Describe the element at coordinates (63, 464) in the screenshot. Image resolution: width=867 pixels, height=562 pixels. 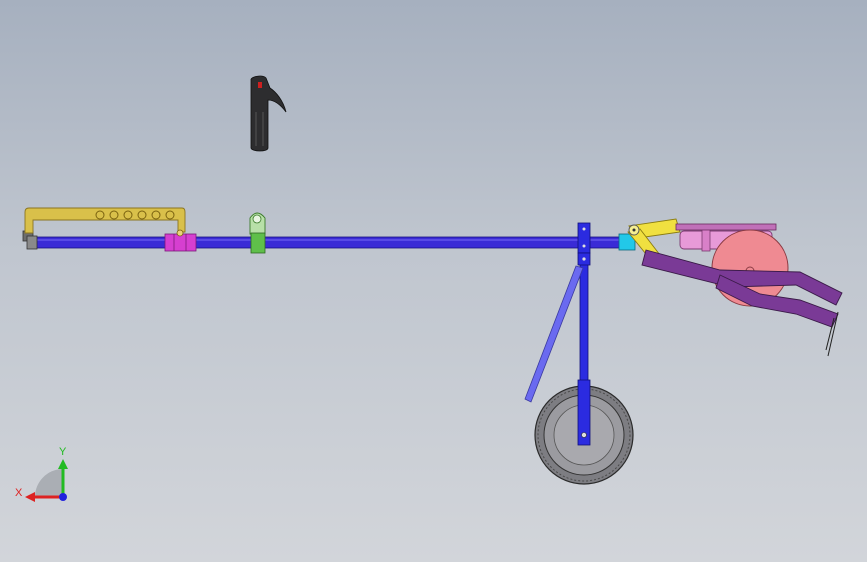
I see `triad-y-arrow` at that location.